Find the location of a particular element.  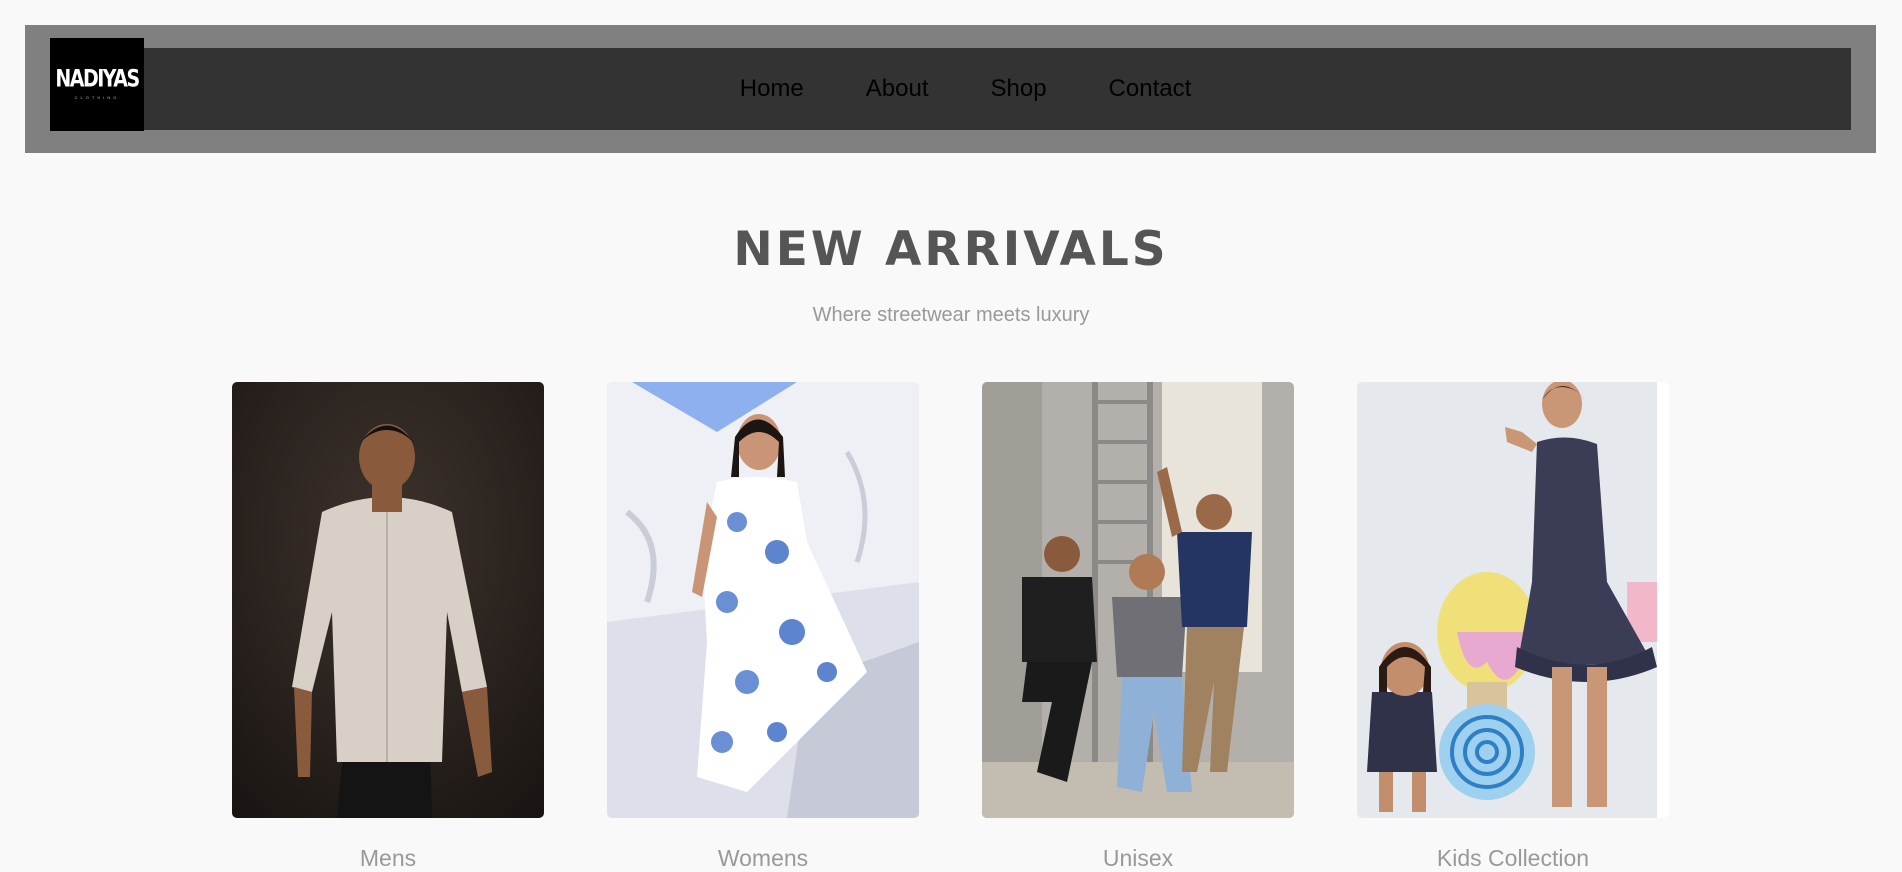

main-nav: Home About Shop Contact is located at coordinates (950, 89).